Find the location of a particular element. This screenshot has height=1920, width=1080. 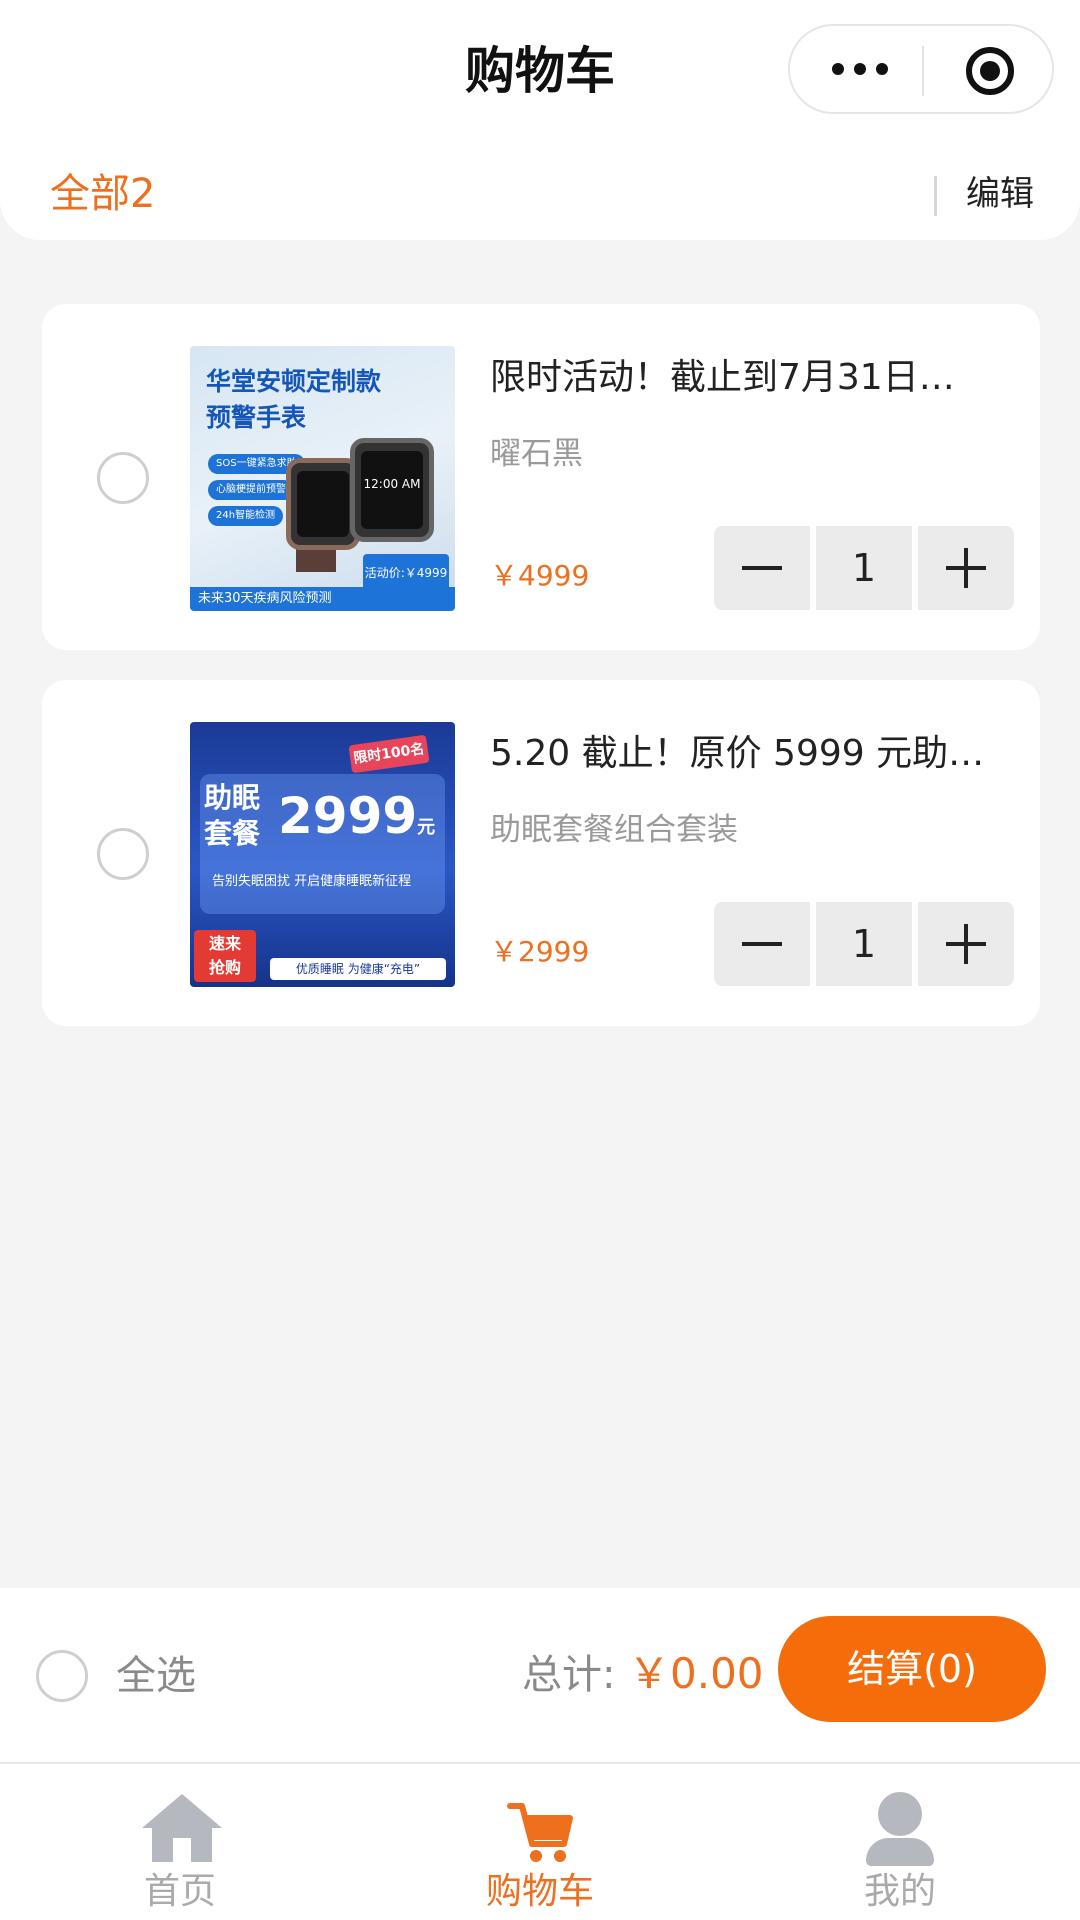

product-price: ￥2999 is located at coordinates (540, 951).